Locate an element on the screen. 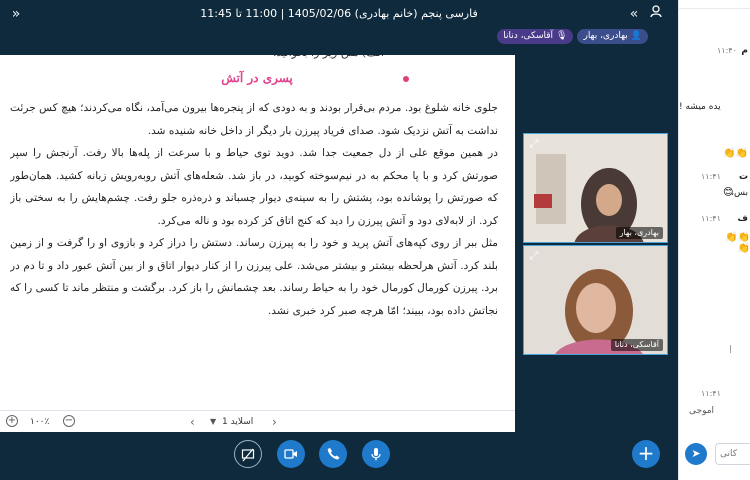 This screenshot has height=480, width=750. send-icon: ➤ is located at coordinates (696, 454).